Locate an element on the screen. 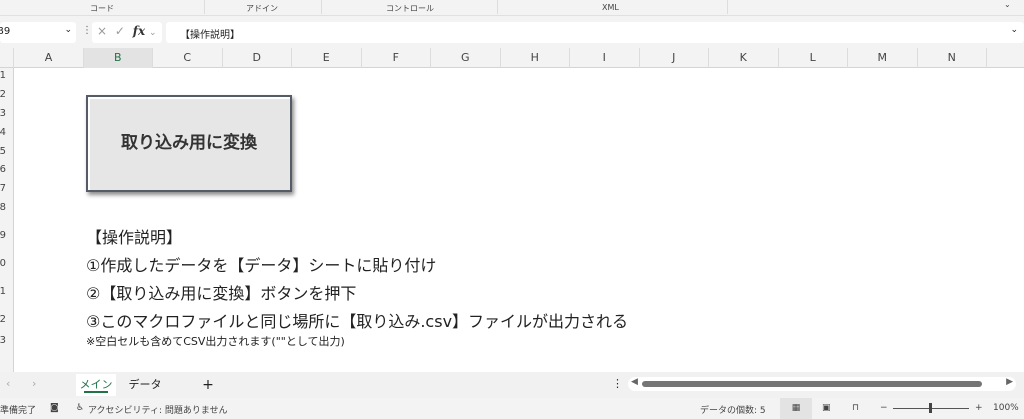 This screenshot has width=1024, height=419. expand-formula-icon: ⌄ is located at coordinates (1014, 30).